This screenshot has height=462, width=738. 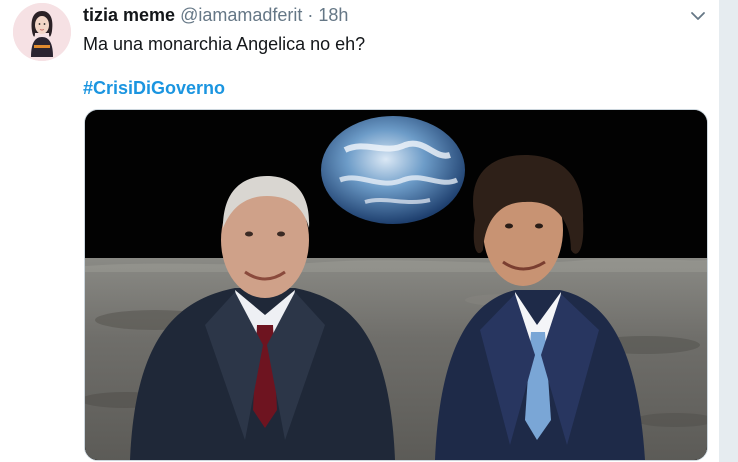 I want to click on tweet-menu-button, so click(x=698, y=16).